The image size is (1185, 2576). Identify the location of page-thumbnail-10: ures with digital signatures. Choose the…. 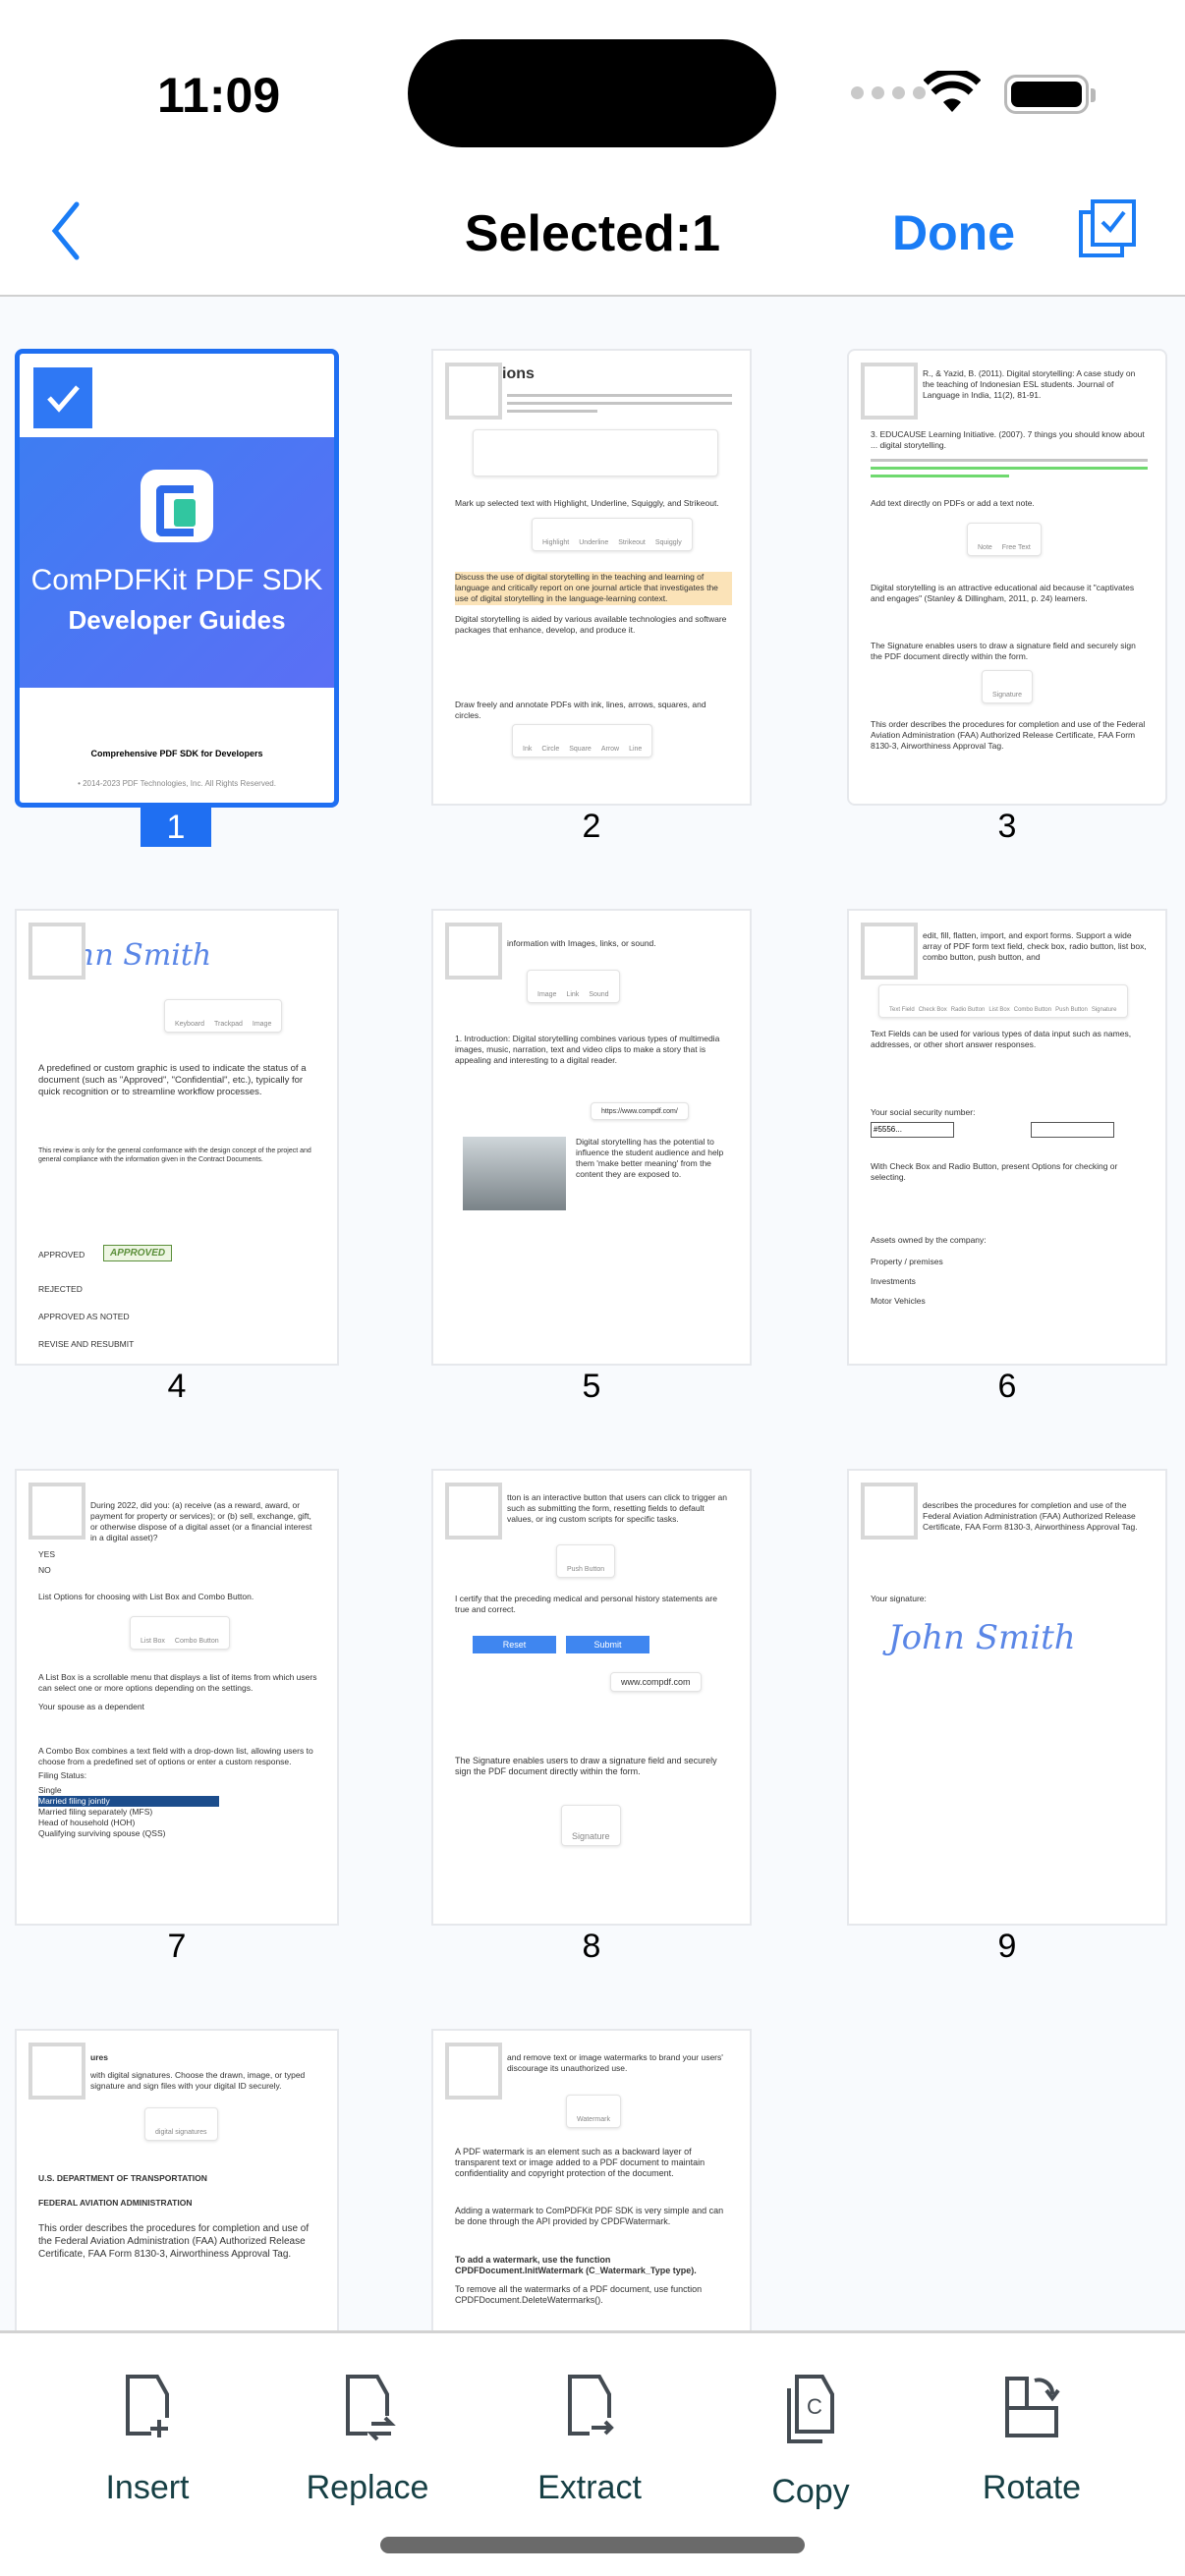
(177, 2179).